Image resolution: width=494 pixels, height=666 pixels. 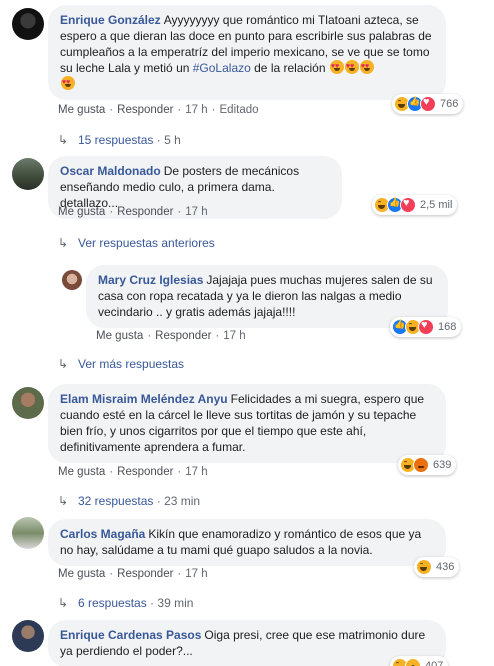 I want to click on reaction-count: 639, so click(x=442, y=465).